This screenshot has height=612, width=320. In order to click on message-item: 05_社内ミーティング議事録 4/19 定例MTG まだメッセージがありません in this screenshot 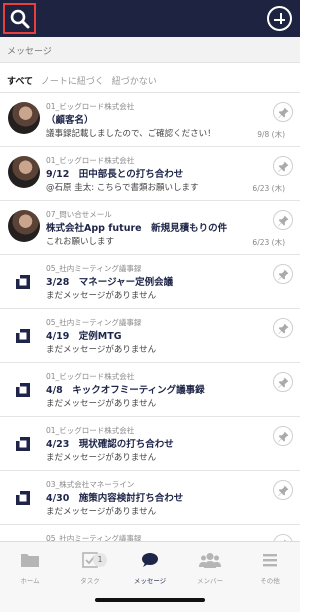, I will do `click(150, 336)`.